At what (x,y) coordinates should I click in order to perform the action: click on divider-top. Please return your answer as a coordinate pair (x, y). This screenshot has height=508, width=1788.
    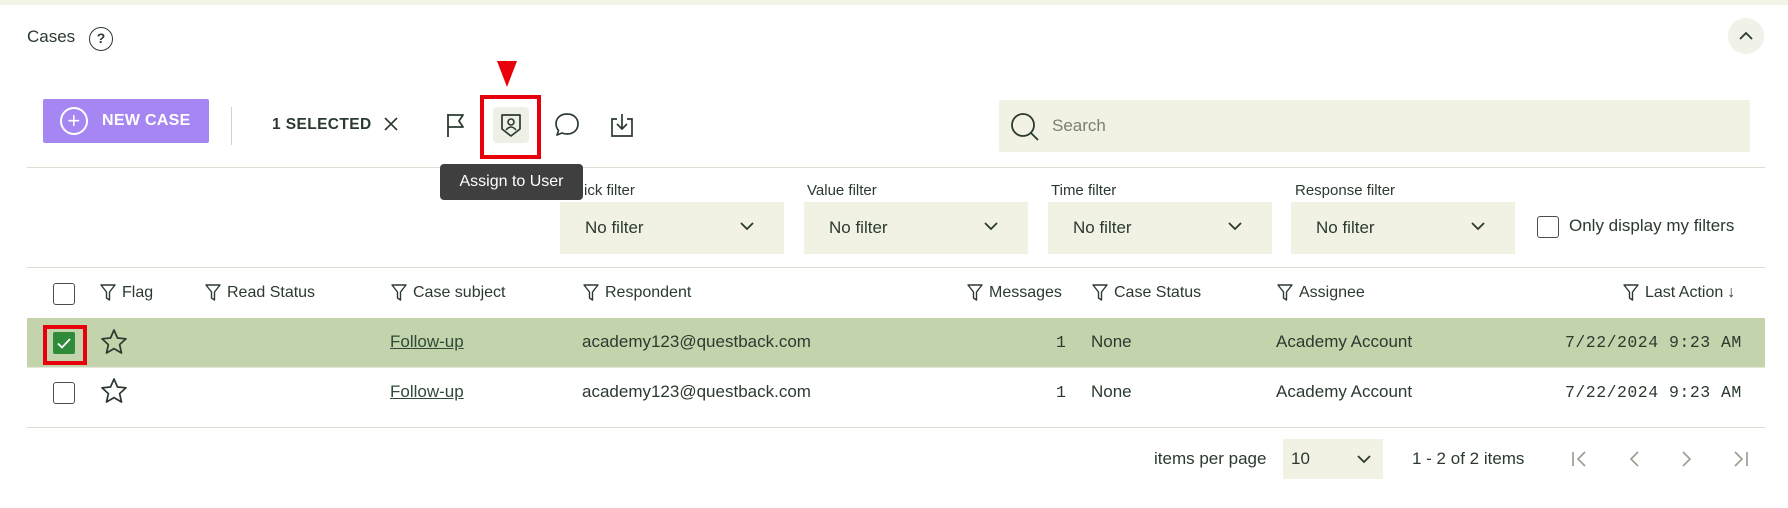
    Looking at the image, I should click on (896, 167).